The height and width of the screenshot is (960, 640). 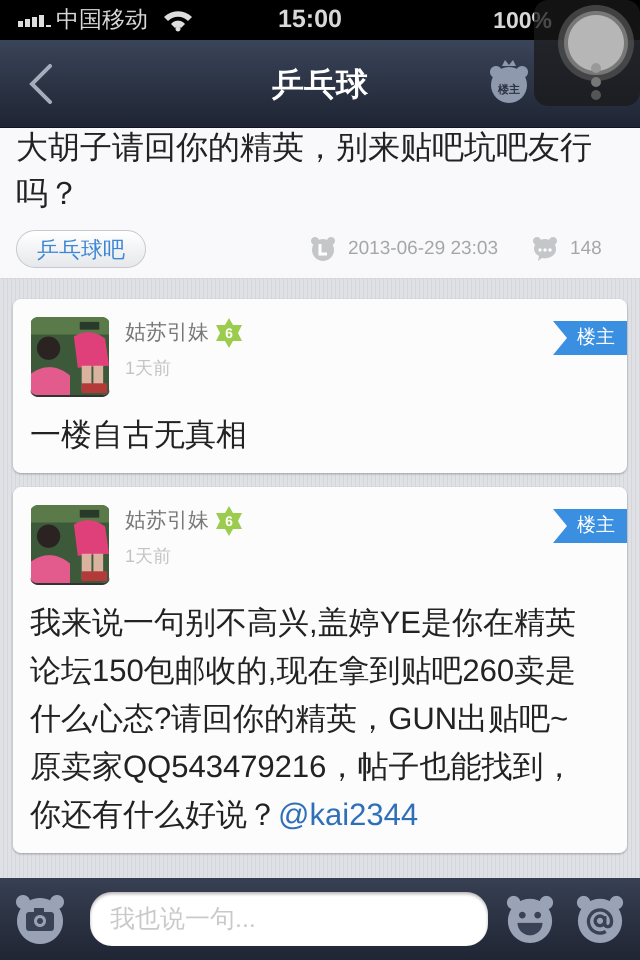 I want to click on carrier-name: 中国移动, so click(x=102, y=20).